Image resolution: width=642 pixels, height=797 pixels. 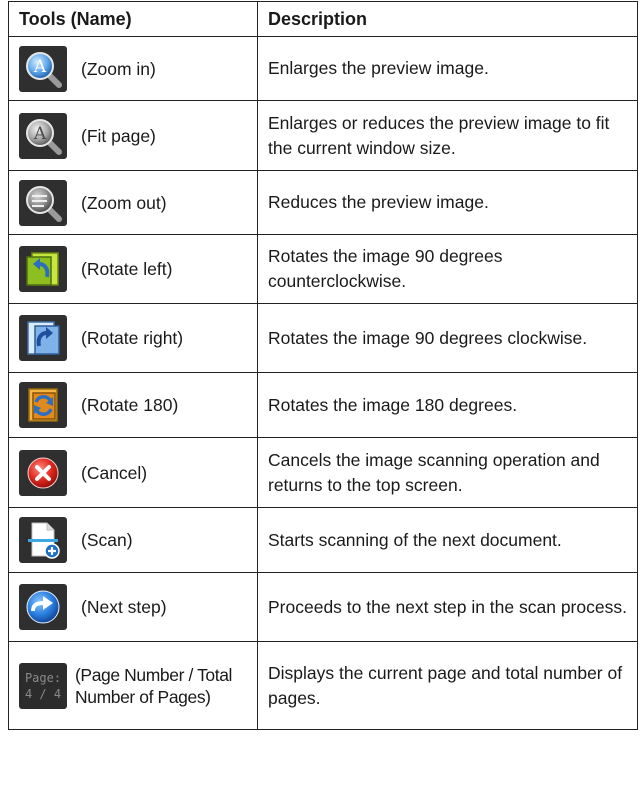 I want to click on tool-name-cell: (Rotate right), so click(x=133, y=338).